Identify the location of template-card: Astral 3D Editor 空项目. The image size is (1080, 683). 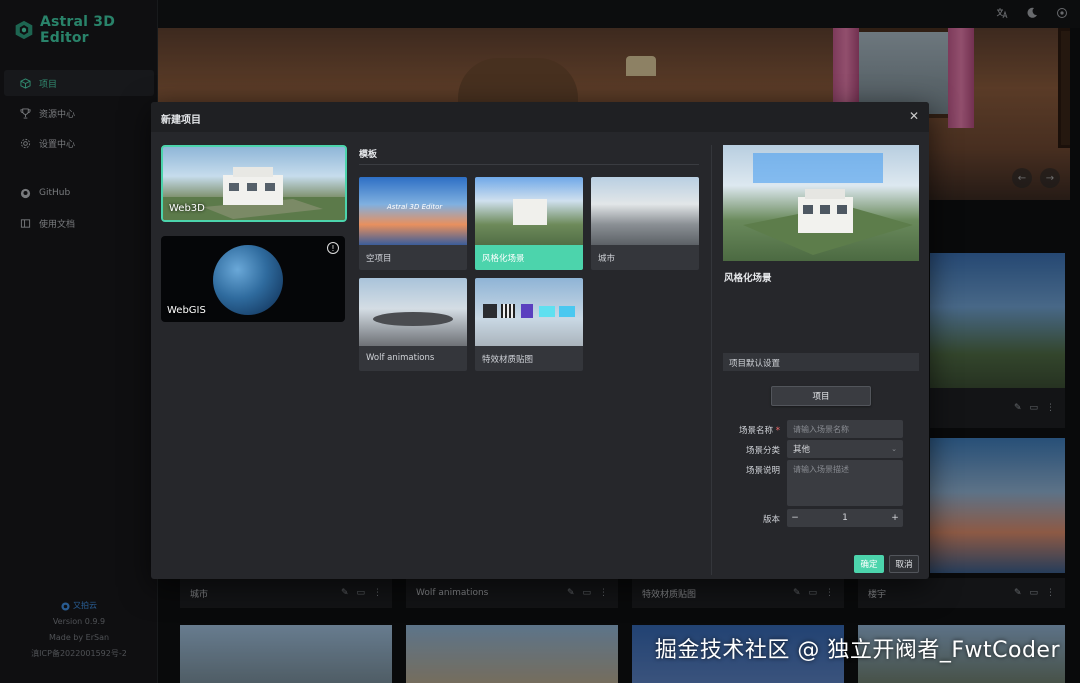
(413, 223).